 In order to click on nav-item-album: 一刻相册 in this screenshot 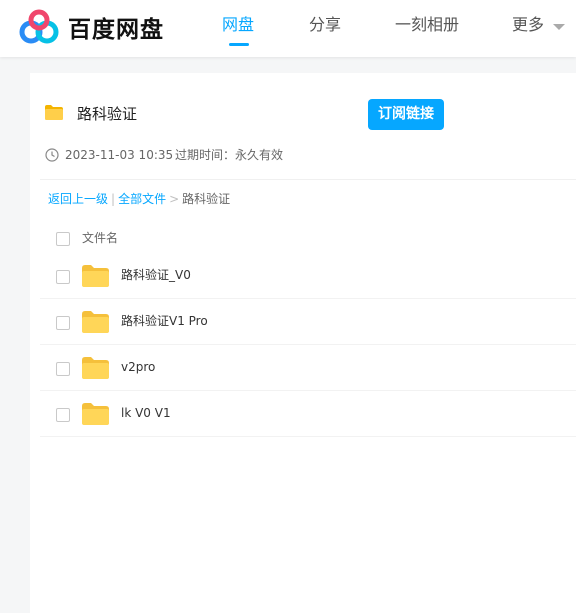, I will do `click(427, 25)`.